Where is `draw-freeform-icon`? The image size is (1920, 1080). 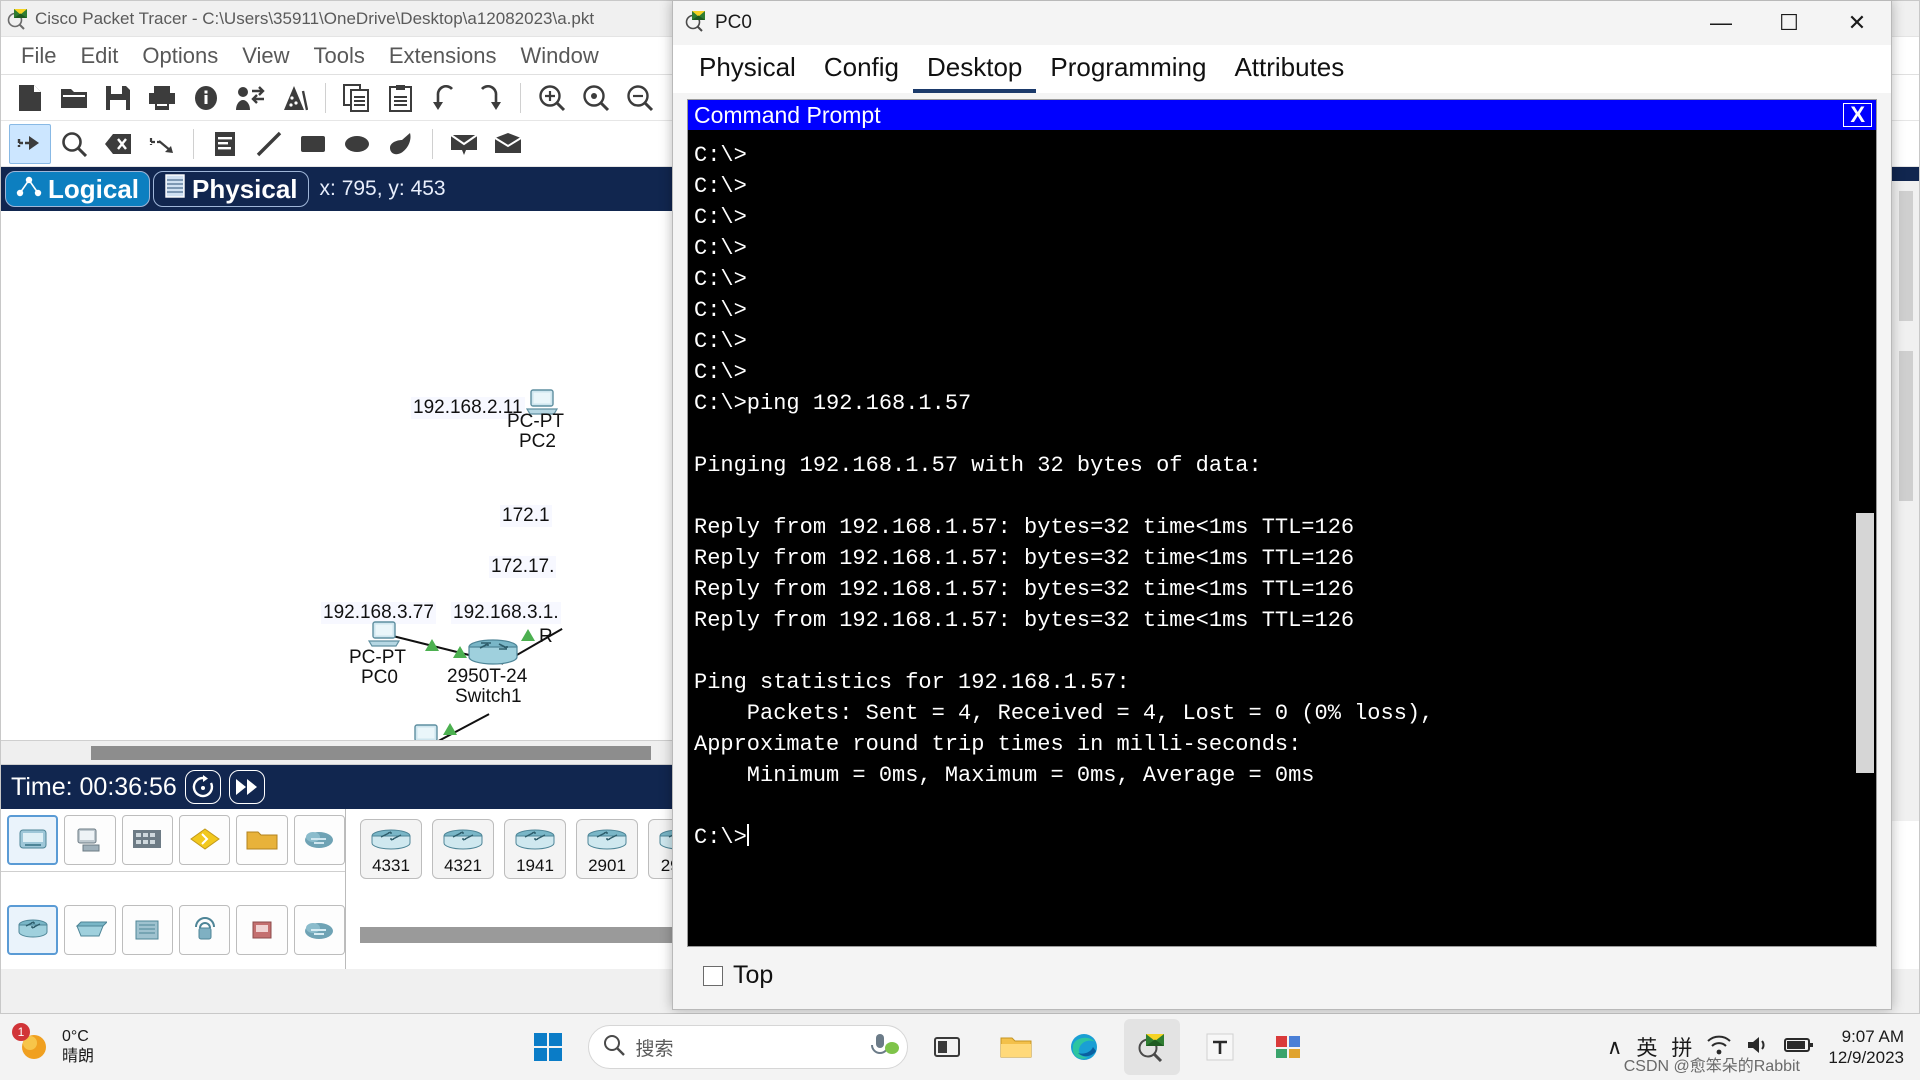
draw-freeform-icon is located at coordinates (401, 144).